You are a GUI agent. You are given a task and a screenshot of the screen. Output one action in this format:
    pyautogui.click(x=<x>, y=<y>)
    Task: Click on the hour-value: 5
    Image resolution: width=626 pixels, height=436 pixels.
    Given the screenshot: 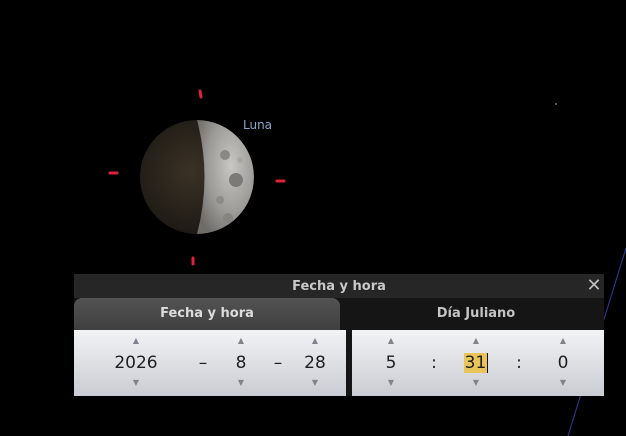 What is the action you would take?
    pyautogui.click(x=391, y=363)
    